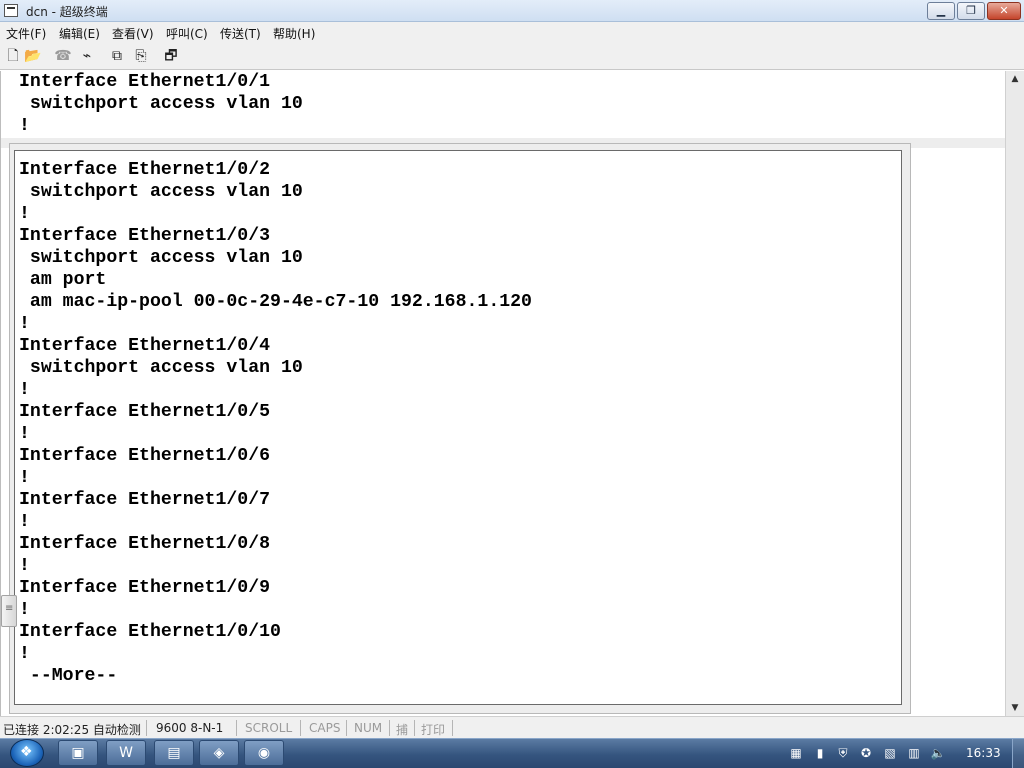 Image resolution: width=1024 pixels, height=768 pixels. Describe the element at coordinates (145, 412) in the screenshot. I see `terminal-line: Interface Ethernet1/0/5` at that location.